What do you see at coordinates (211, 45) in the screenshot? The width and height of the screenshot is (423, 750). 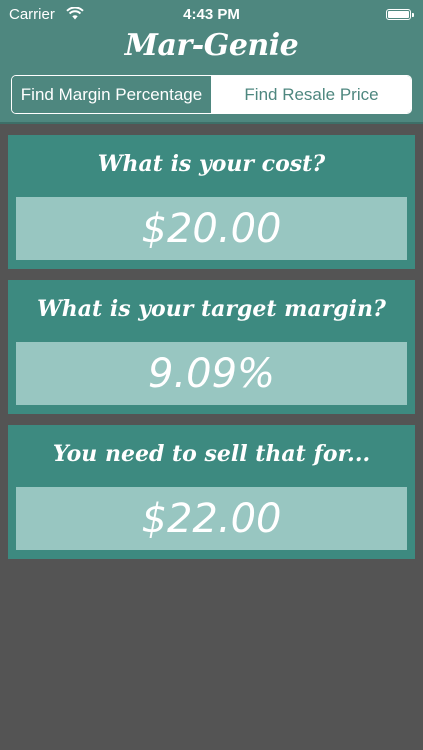 I see `app-title: Mar-Genie` at bounding box center [211, 45].